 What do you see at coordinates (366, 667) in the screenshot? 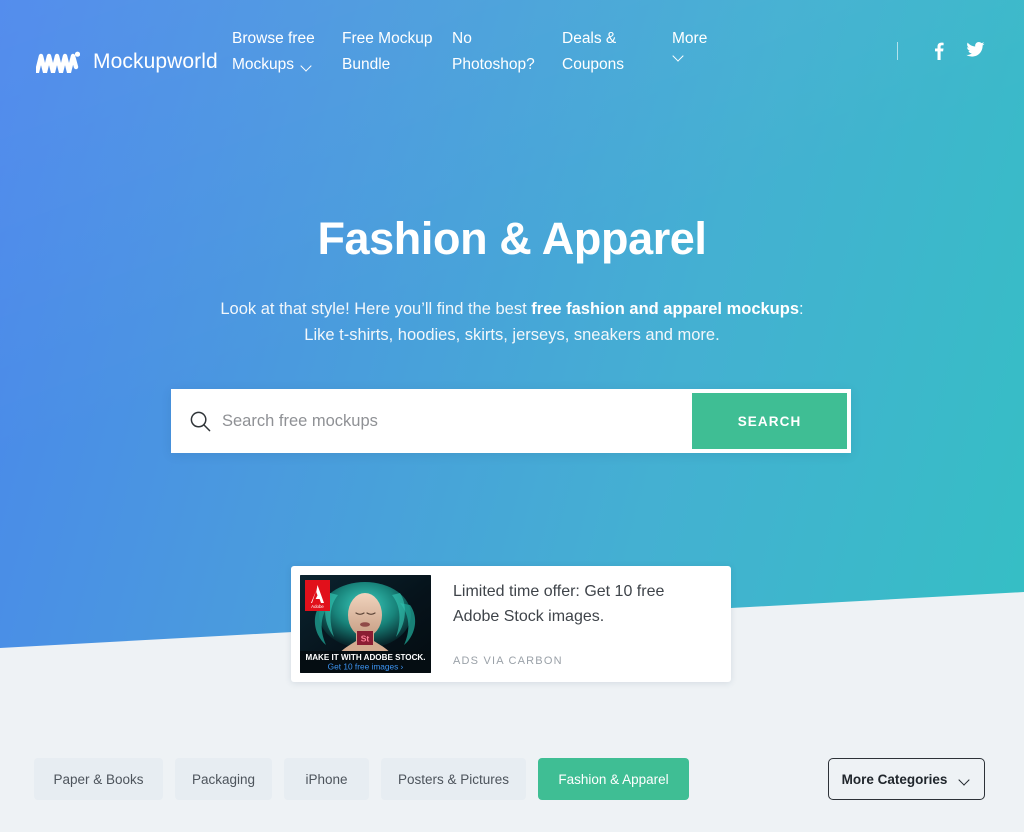
I see `svg-text: Get 10 free images ›` at bounding box center [366, 667].